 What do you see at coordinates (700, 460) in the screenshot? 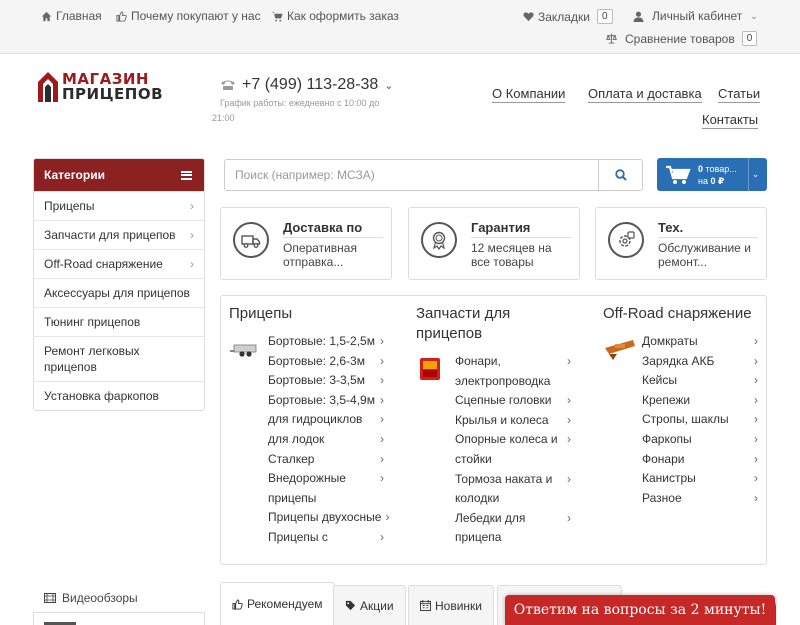
I see `menu-item: Фонари ›` at bounding box center [700, 460].